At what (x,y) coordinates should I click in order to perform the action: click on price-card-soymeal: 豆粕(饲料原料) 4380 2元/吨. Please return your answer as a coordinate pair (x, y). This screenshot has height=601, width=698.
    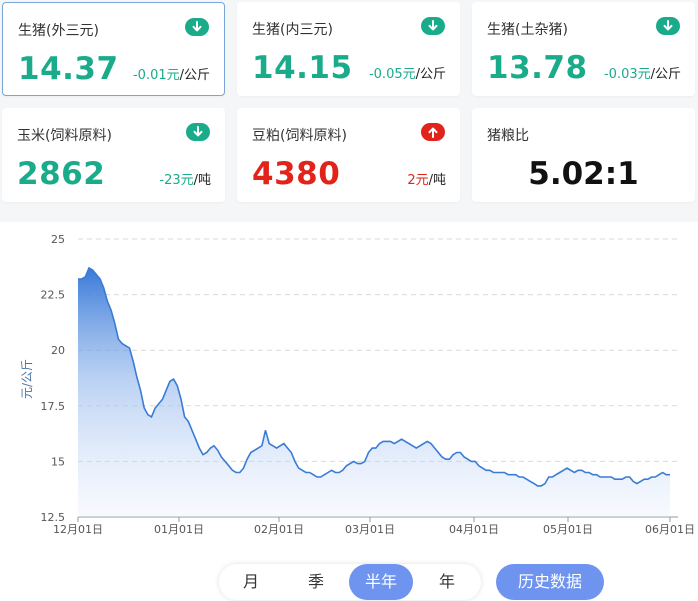
    Looking at the image, I should click on (348, 155).